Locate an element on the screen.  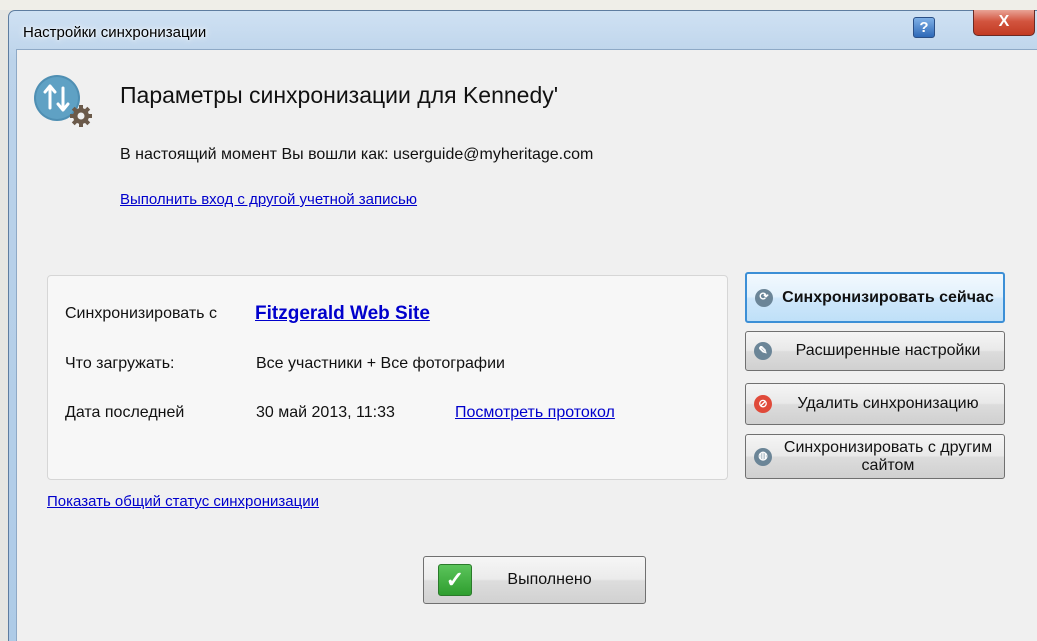
delete-sync-button: ⊘ Удалить синхронизацию is located at coordinates (875, 404).